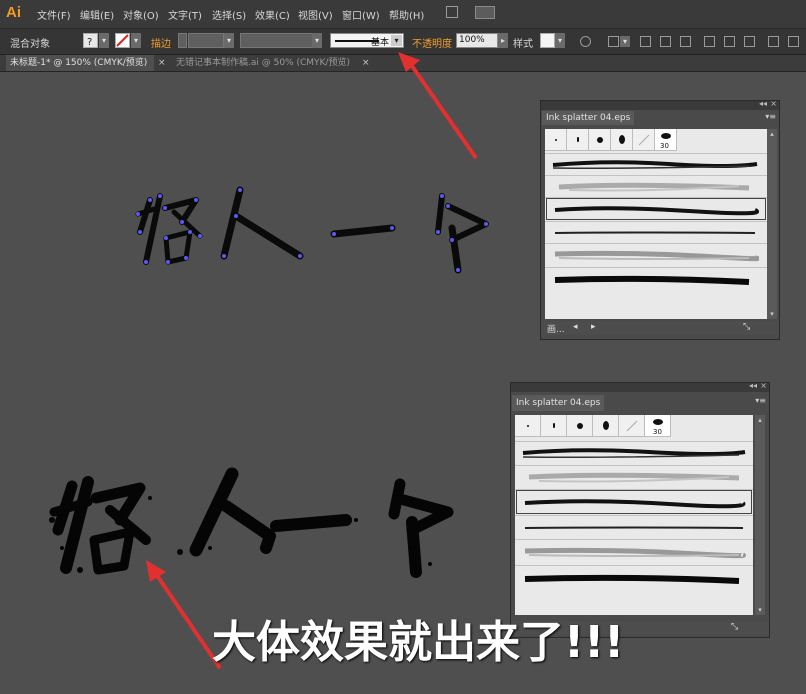  Describe the element at coordinates (593, 327) in the screenshot. I see `next-library-icon: ▸` at that location.